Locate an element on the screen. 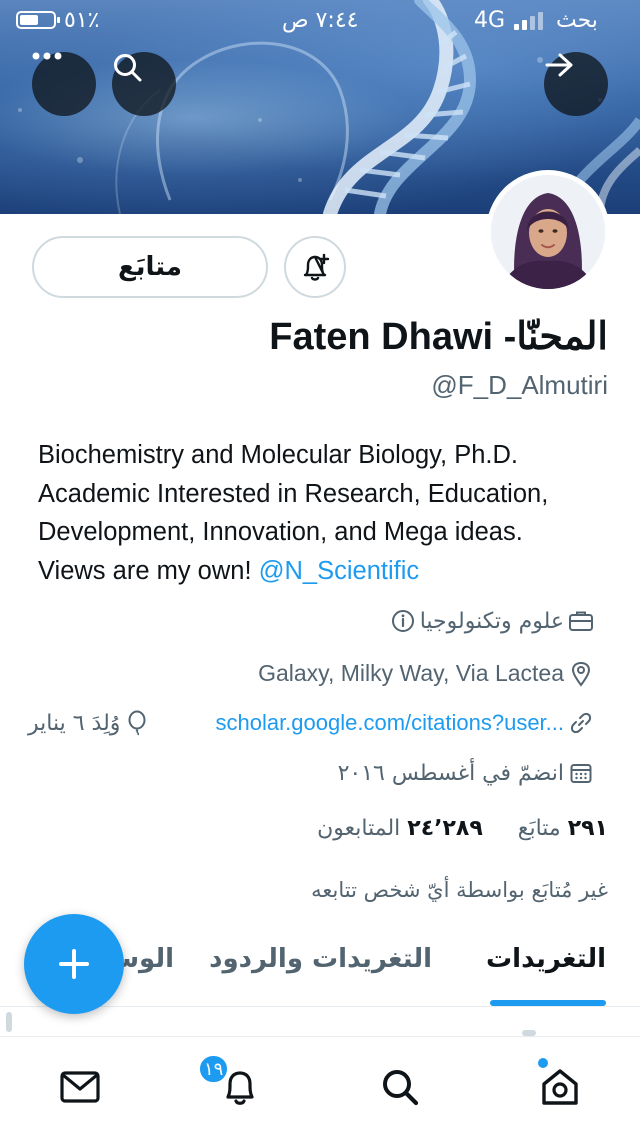 This screenshot has width=640, height=1137. follow-counts: ٢٩١ متابَع ٢٤٬٢٨٩ المتابعون is located at coordinates (462, 828).